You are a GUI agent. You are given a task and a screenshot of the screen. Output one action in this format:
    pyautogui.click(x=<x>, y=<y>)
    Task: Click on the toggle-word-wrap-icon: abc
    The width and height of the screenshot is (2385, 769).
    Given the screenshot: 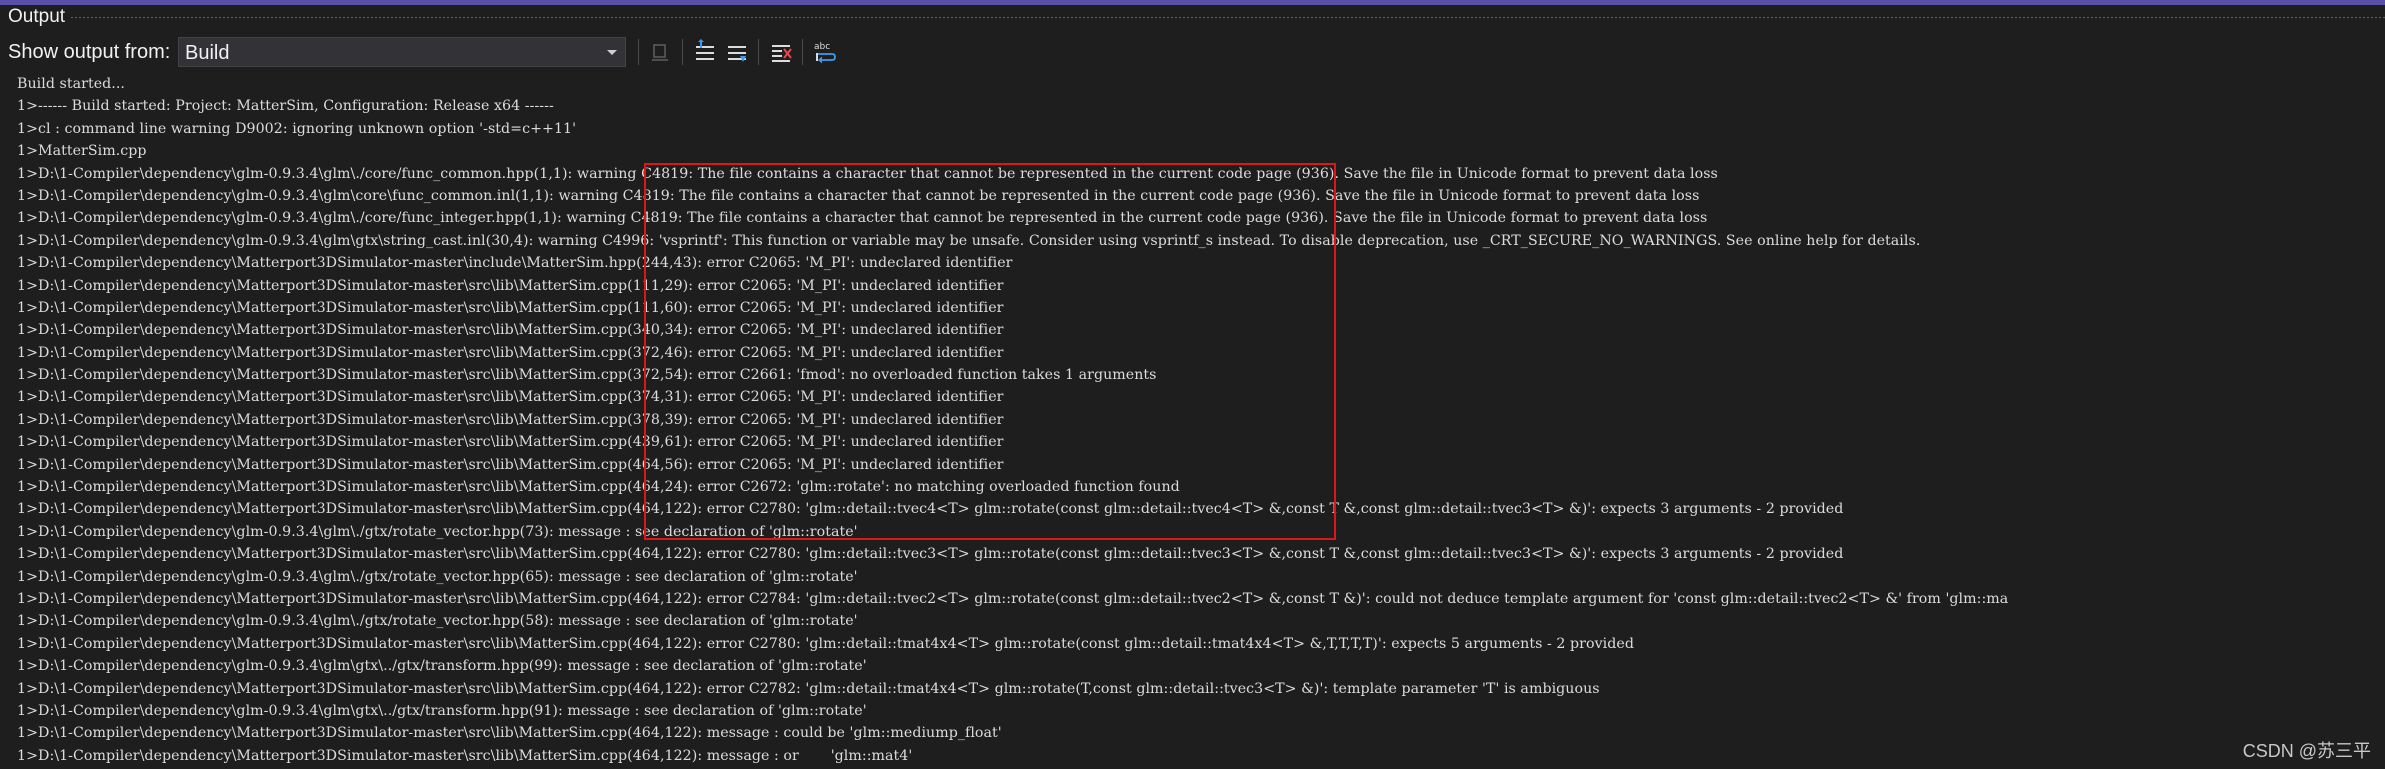 What is the action you would take?
    pyautogui.click(x=825, y=53)
    